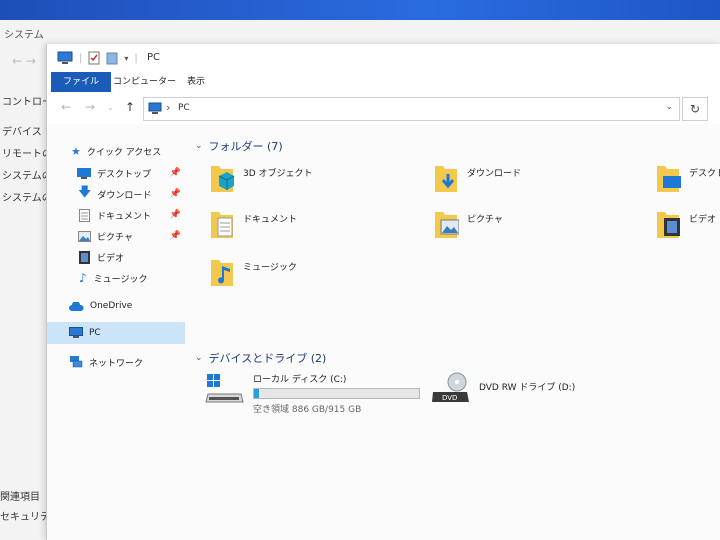 This screenshot has width=720, height=540. I want to click on music-note-icon: ♪, so click(83, 278).